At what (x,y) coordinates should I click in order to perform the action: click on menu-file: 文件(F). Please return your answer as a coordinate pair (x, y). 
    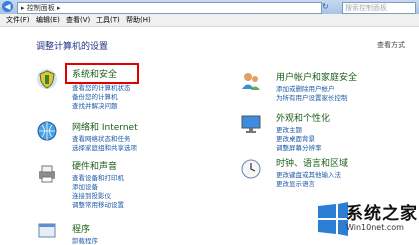
    Looking at the image, I should click on (18, 20).